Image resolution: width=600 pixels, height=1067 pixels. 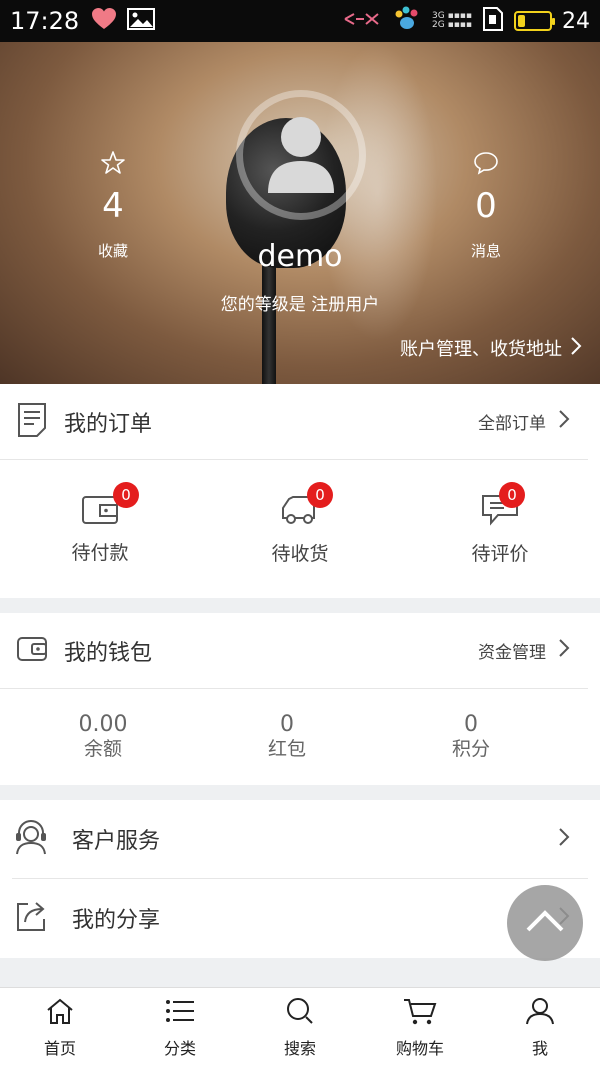 I want to click on tab-me-label: 我, so click(x=539, y=1048).